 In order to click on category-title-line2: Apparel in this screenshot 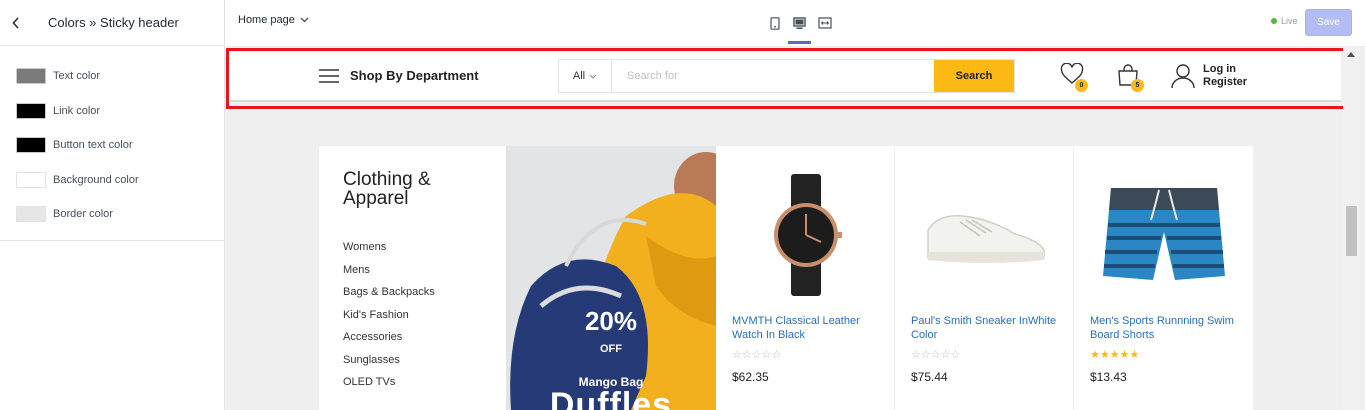, I will do `click(376, 198)`.